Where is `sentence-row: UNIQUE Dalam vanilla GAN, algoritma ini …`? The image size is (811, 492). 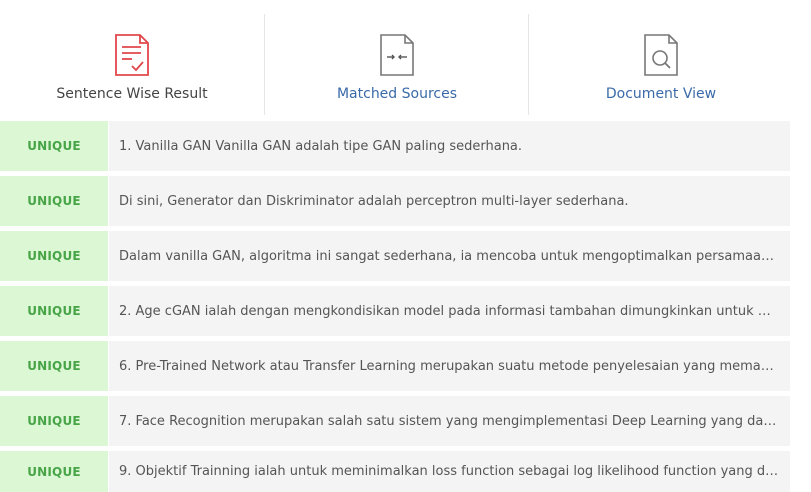
sentence-row: UNIQUE Dalam vanilla GAN, algoritma ini … is located at coordinates (395, 256).